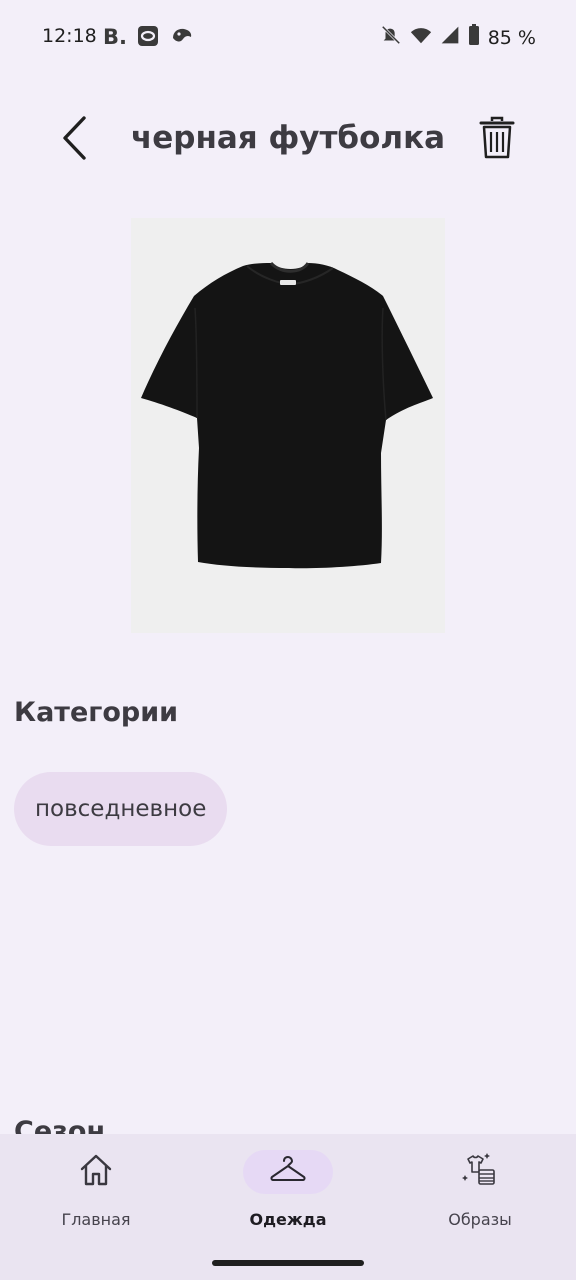 This screenshot has height=1280, width=576. Describe the element at coordinates (474, 37) in the screenshot. I see `battery-icon` at that location.